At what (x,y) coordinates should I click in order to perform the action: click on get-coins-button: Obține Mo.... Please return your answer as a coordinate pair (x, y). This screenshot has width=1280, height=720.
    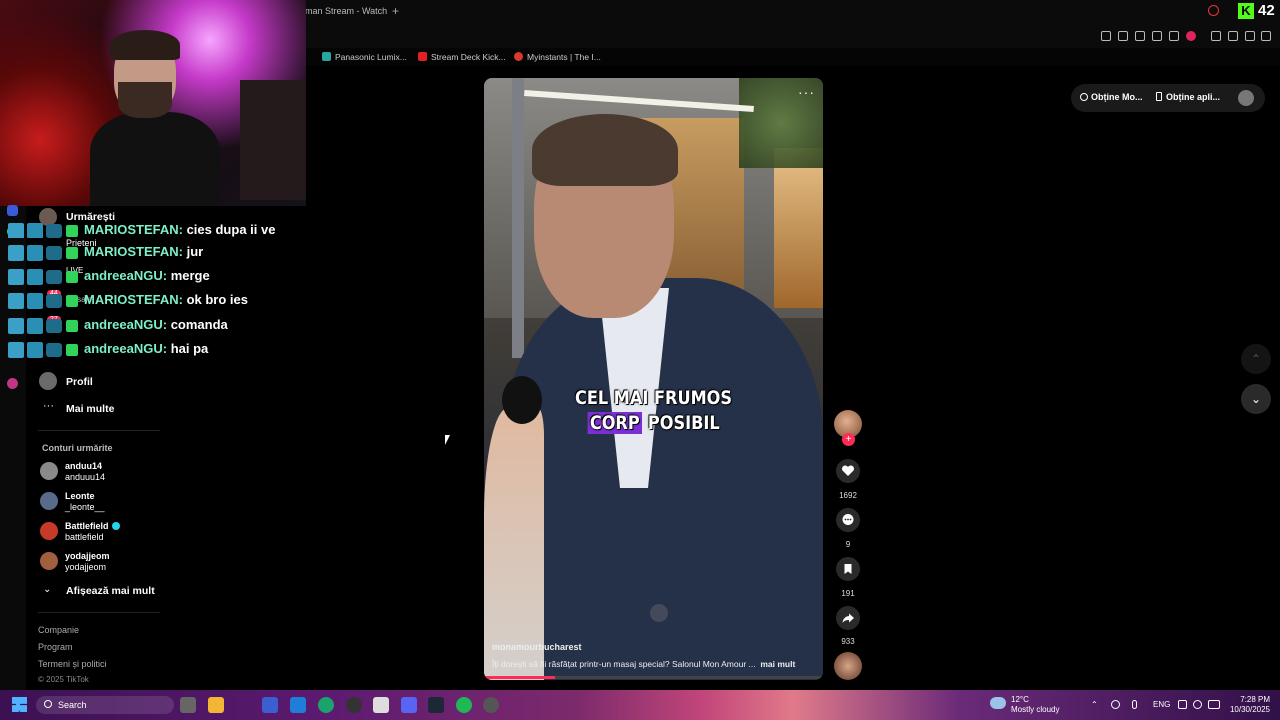
    Looking at the image, I should click on (1111, 97).